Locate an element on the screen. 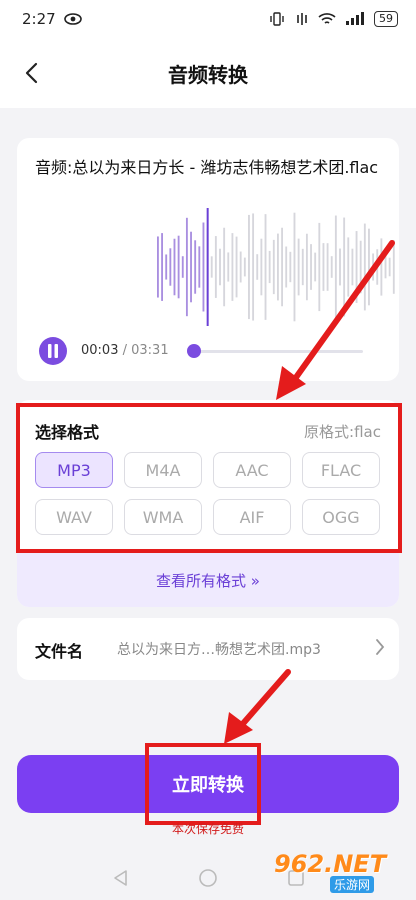  track-name: 音频:总以为来日方长 - 潍坊志伟畅想艺术团.flac is located at coordinates (207, 167).